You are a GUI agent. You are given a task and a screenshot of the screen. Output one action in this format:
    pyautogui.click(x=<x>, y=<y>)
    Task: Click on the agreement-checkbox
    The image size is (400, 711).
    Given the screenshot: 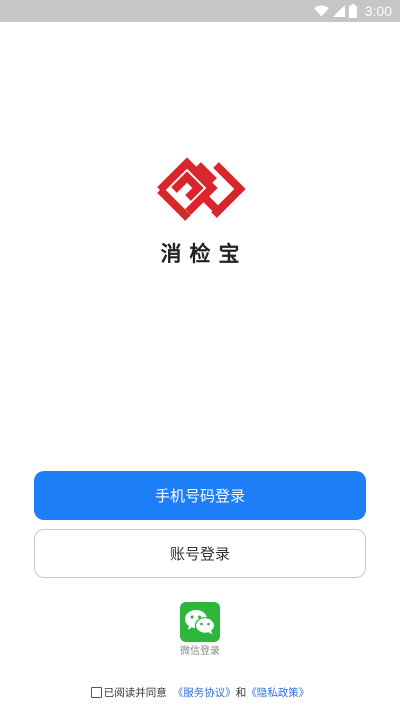 What is the action you would take?
    pyautogui.click(x=96, y=692)
    